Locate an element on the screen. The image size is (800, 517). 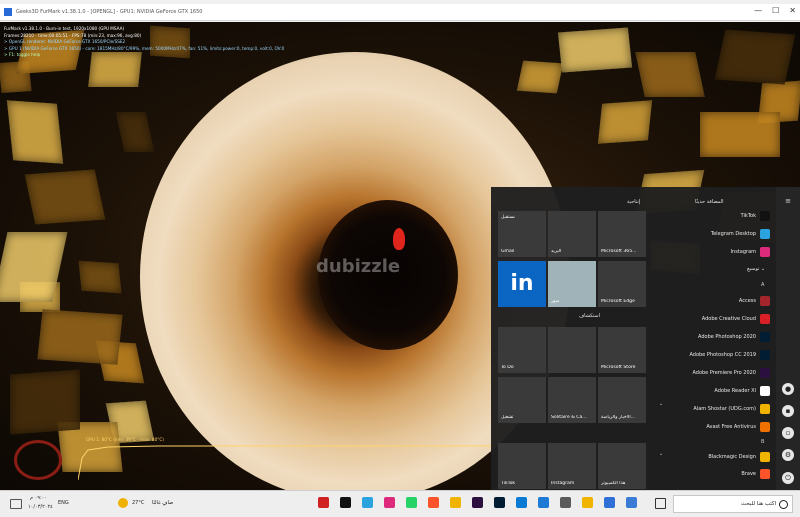
taskbar-furmark-icon is located at coordinates (323, 502).